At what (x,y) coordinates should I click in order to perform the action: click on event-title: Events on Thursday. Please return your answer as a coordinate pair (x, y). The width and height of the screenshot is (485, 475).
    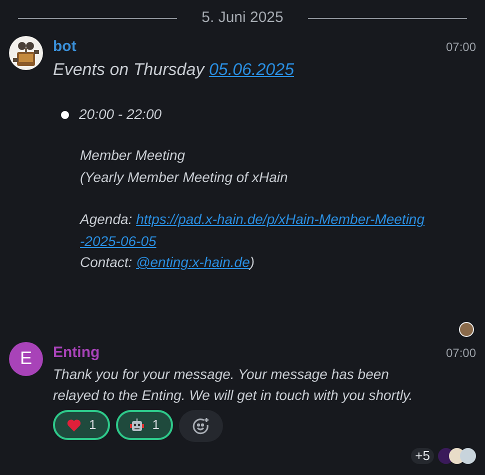
    Looking at the image, I should click on (128, 69).